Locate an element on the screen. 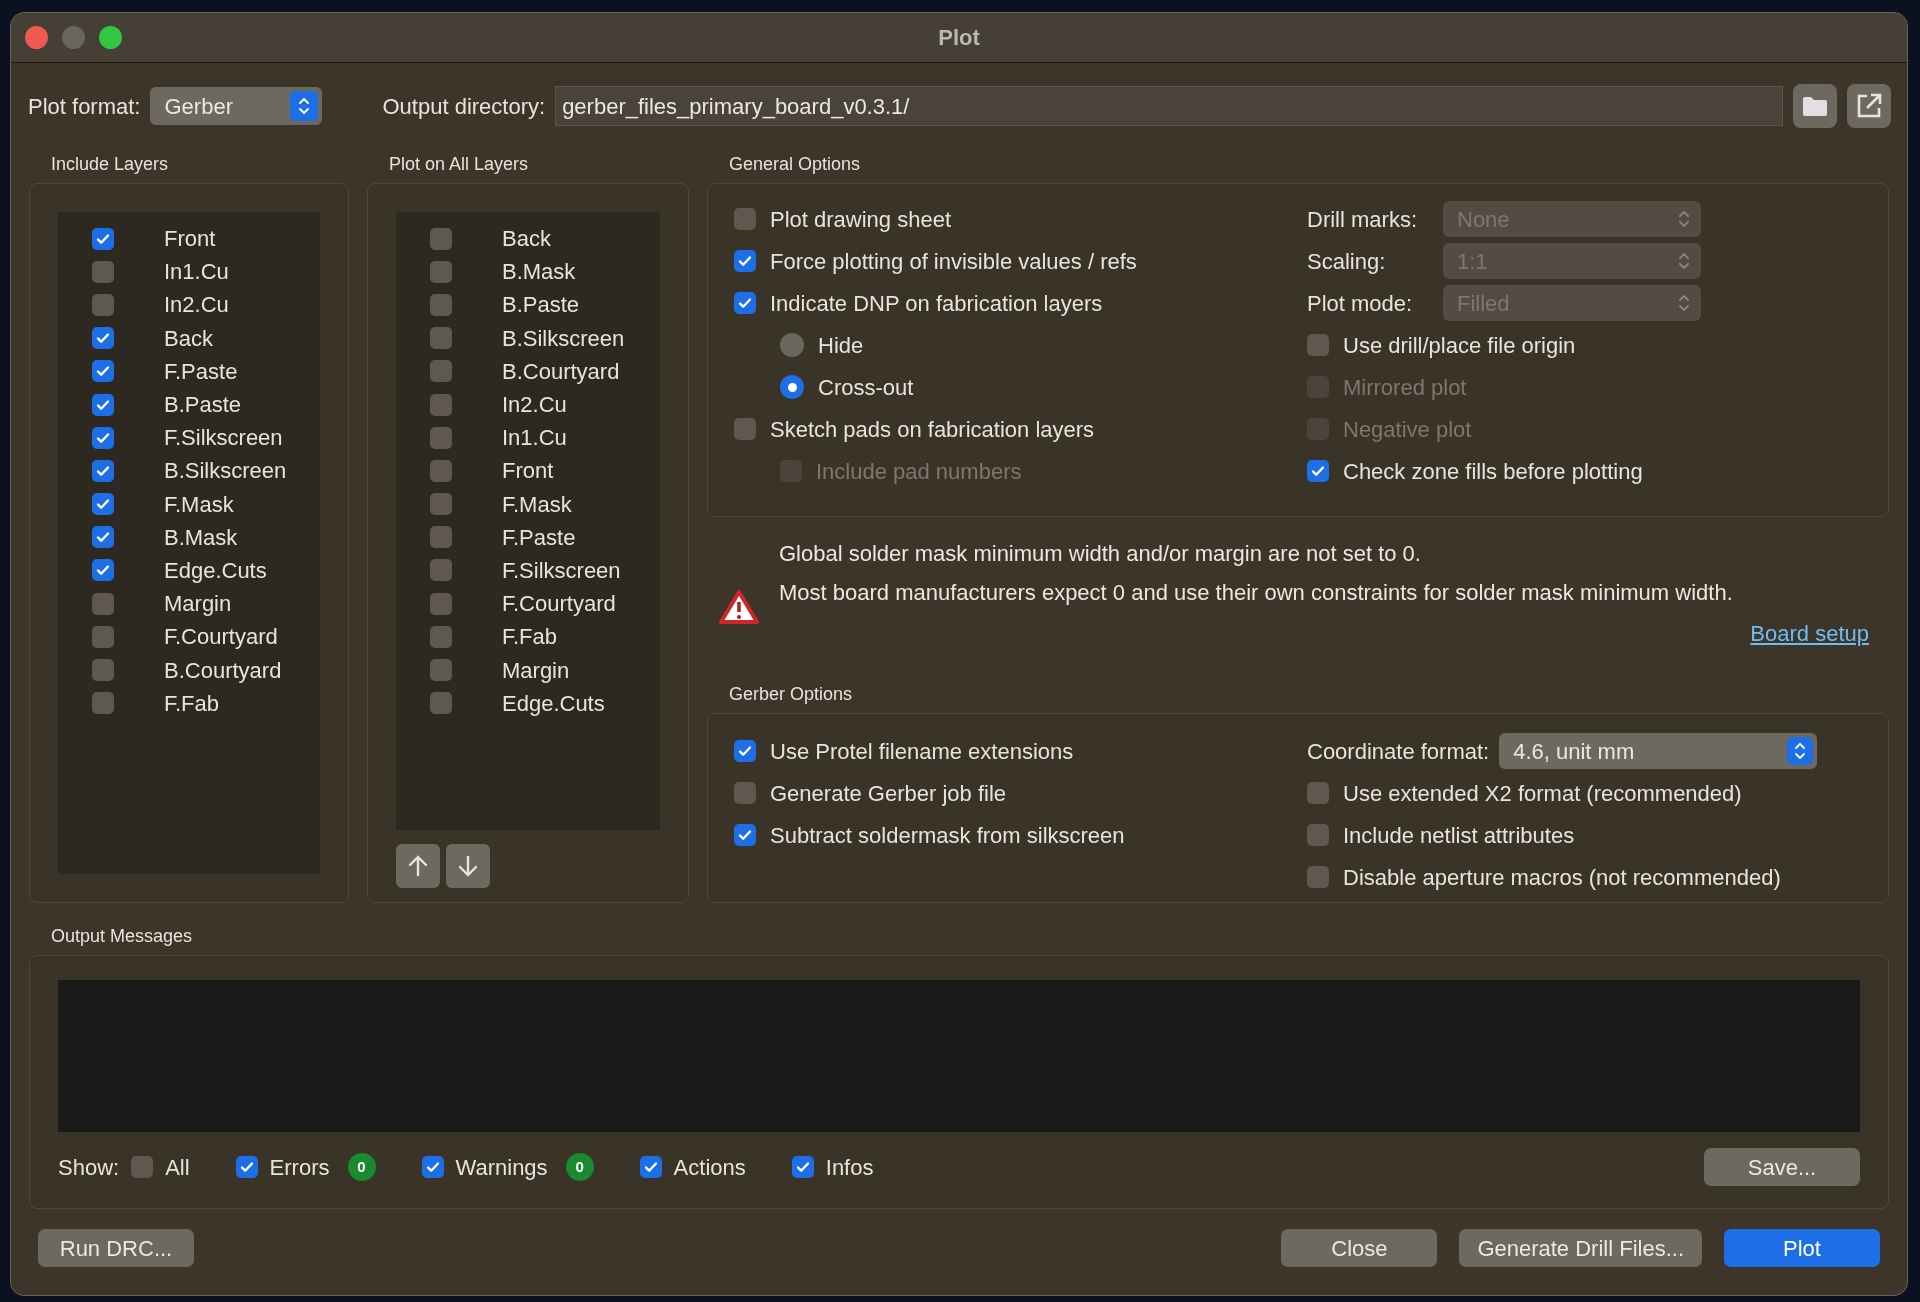 Image resolution: width=1920 pixels, height=1302 pixels. warning-icon is located at coordinates (739, 607).